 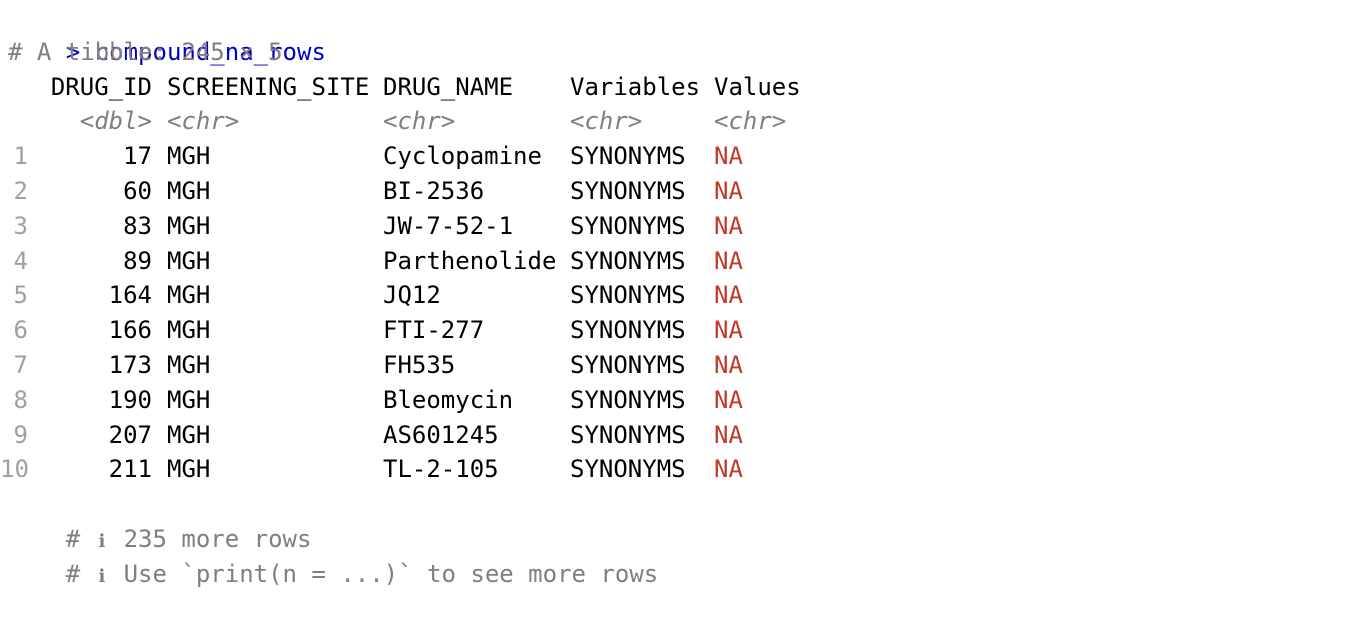 I want to click on cell-drug-id: 190, so click(x=130, y=399).